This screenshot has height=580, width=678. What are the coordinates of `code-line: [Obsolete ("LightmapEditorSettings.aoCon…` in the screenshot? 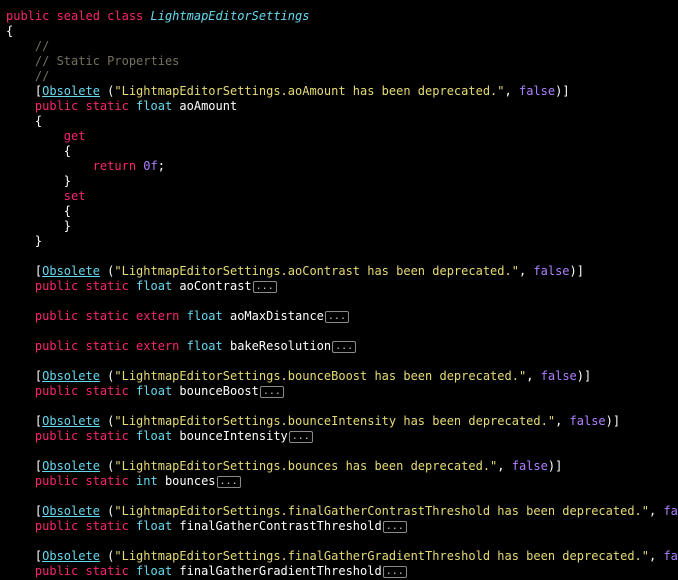 It's located at (295, 271).